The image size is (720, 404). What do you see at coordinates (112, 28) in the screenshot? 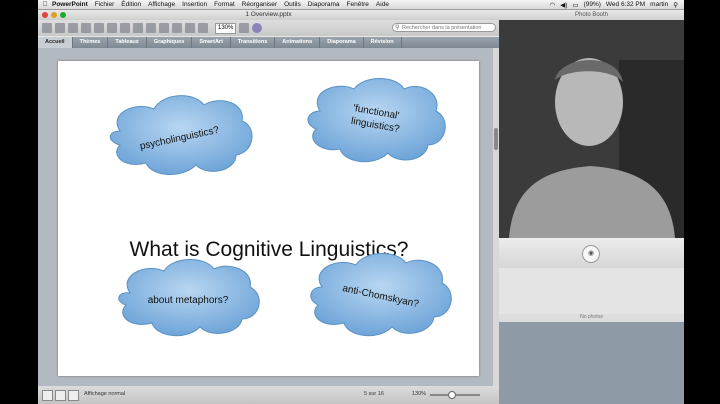
I see `cut-icon` at bounding box center [112, 28].